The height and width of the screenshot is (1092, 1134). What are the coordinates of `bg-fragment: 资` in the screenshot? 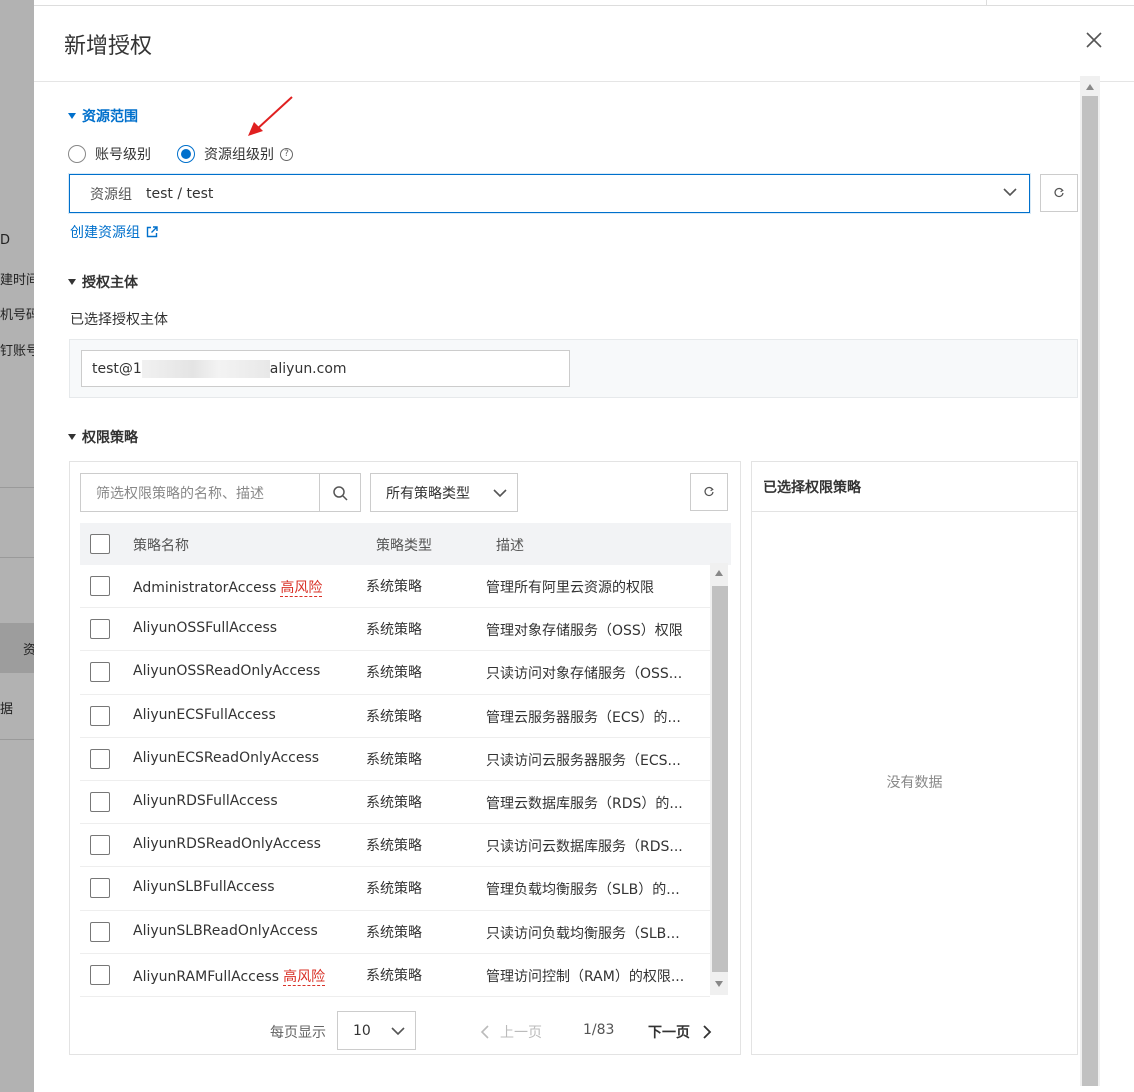 It's located at (28, 650).